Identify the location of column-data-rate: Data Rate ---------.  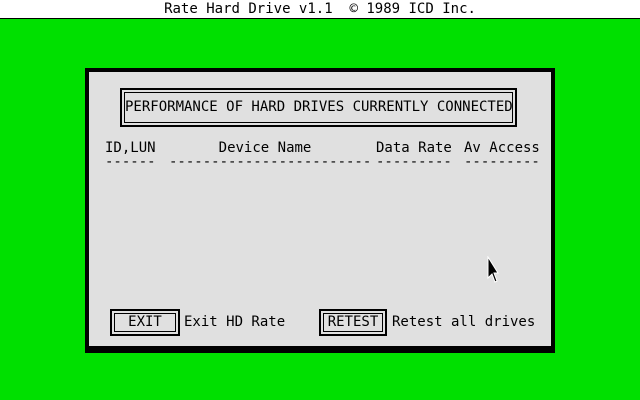
(414, 155).